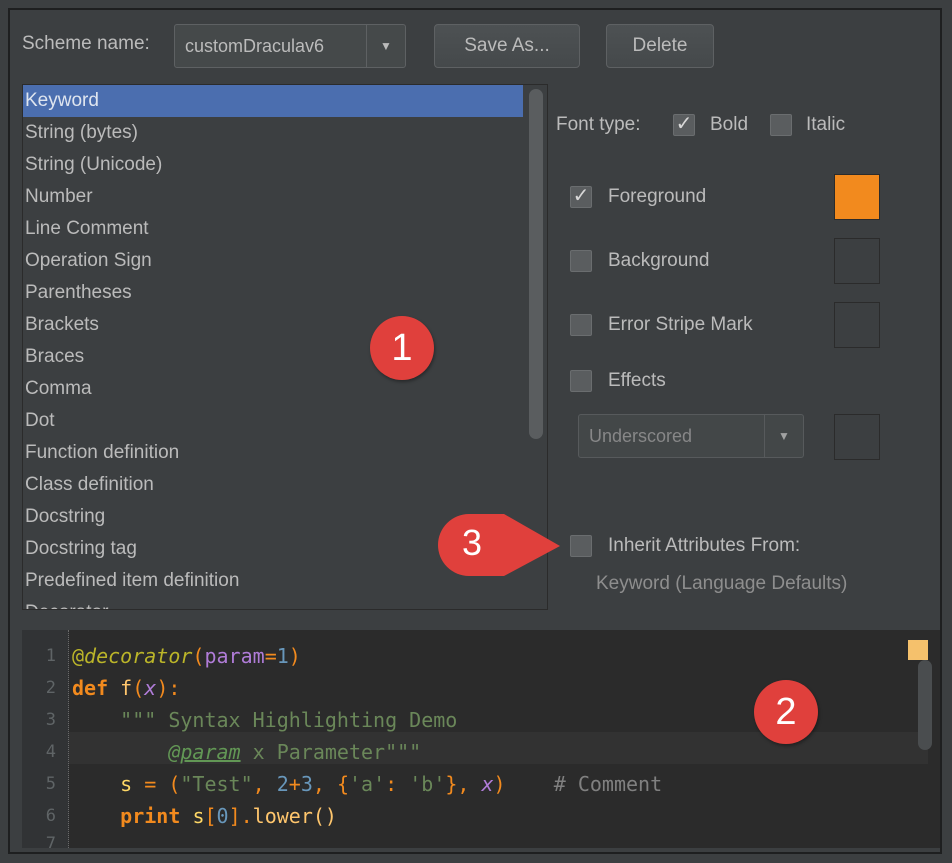 The height and width of the screenshot is (863, 952). Describe the element at coordinates (273, 453) in the screenshot. I see `attribute-list-item: Function definition` at that location.